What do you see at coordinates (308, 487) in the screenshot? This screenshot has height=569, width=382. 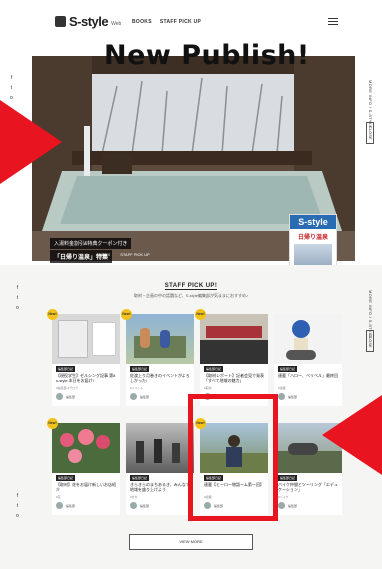 I see `card-title: バイク仲間とツーリング「エデュケーション」` at bounding box center [308, 487].